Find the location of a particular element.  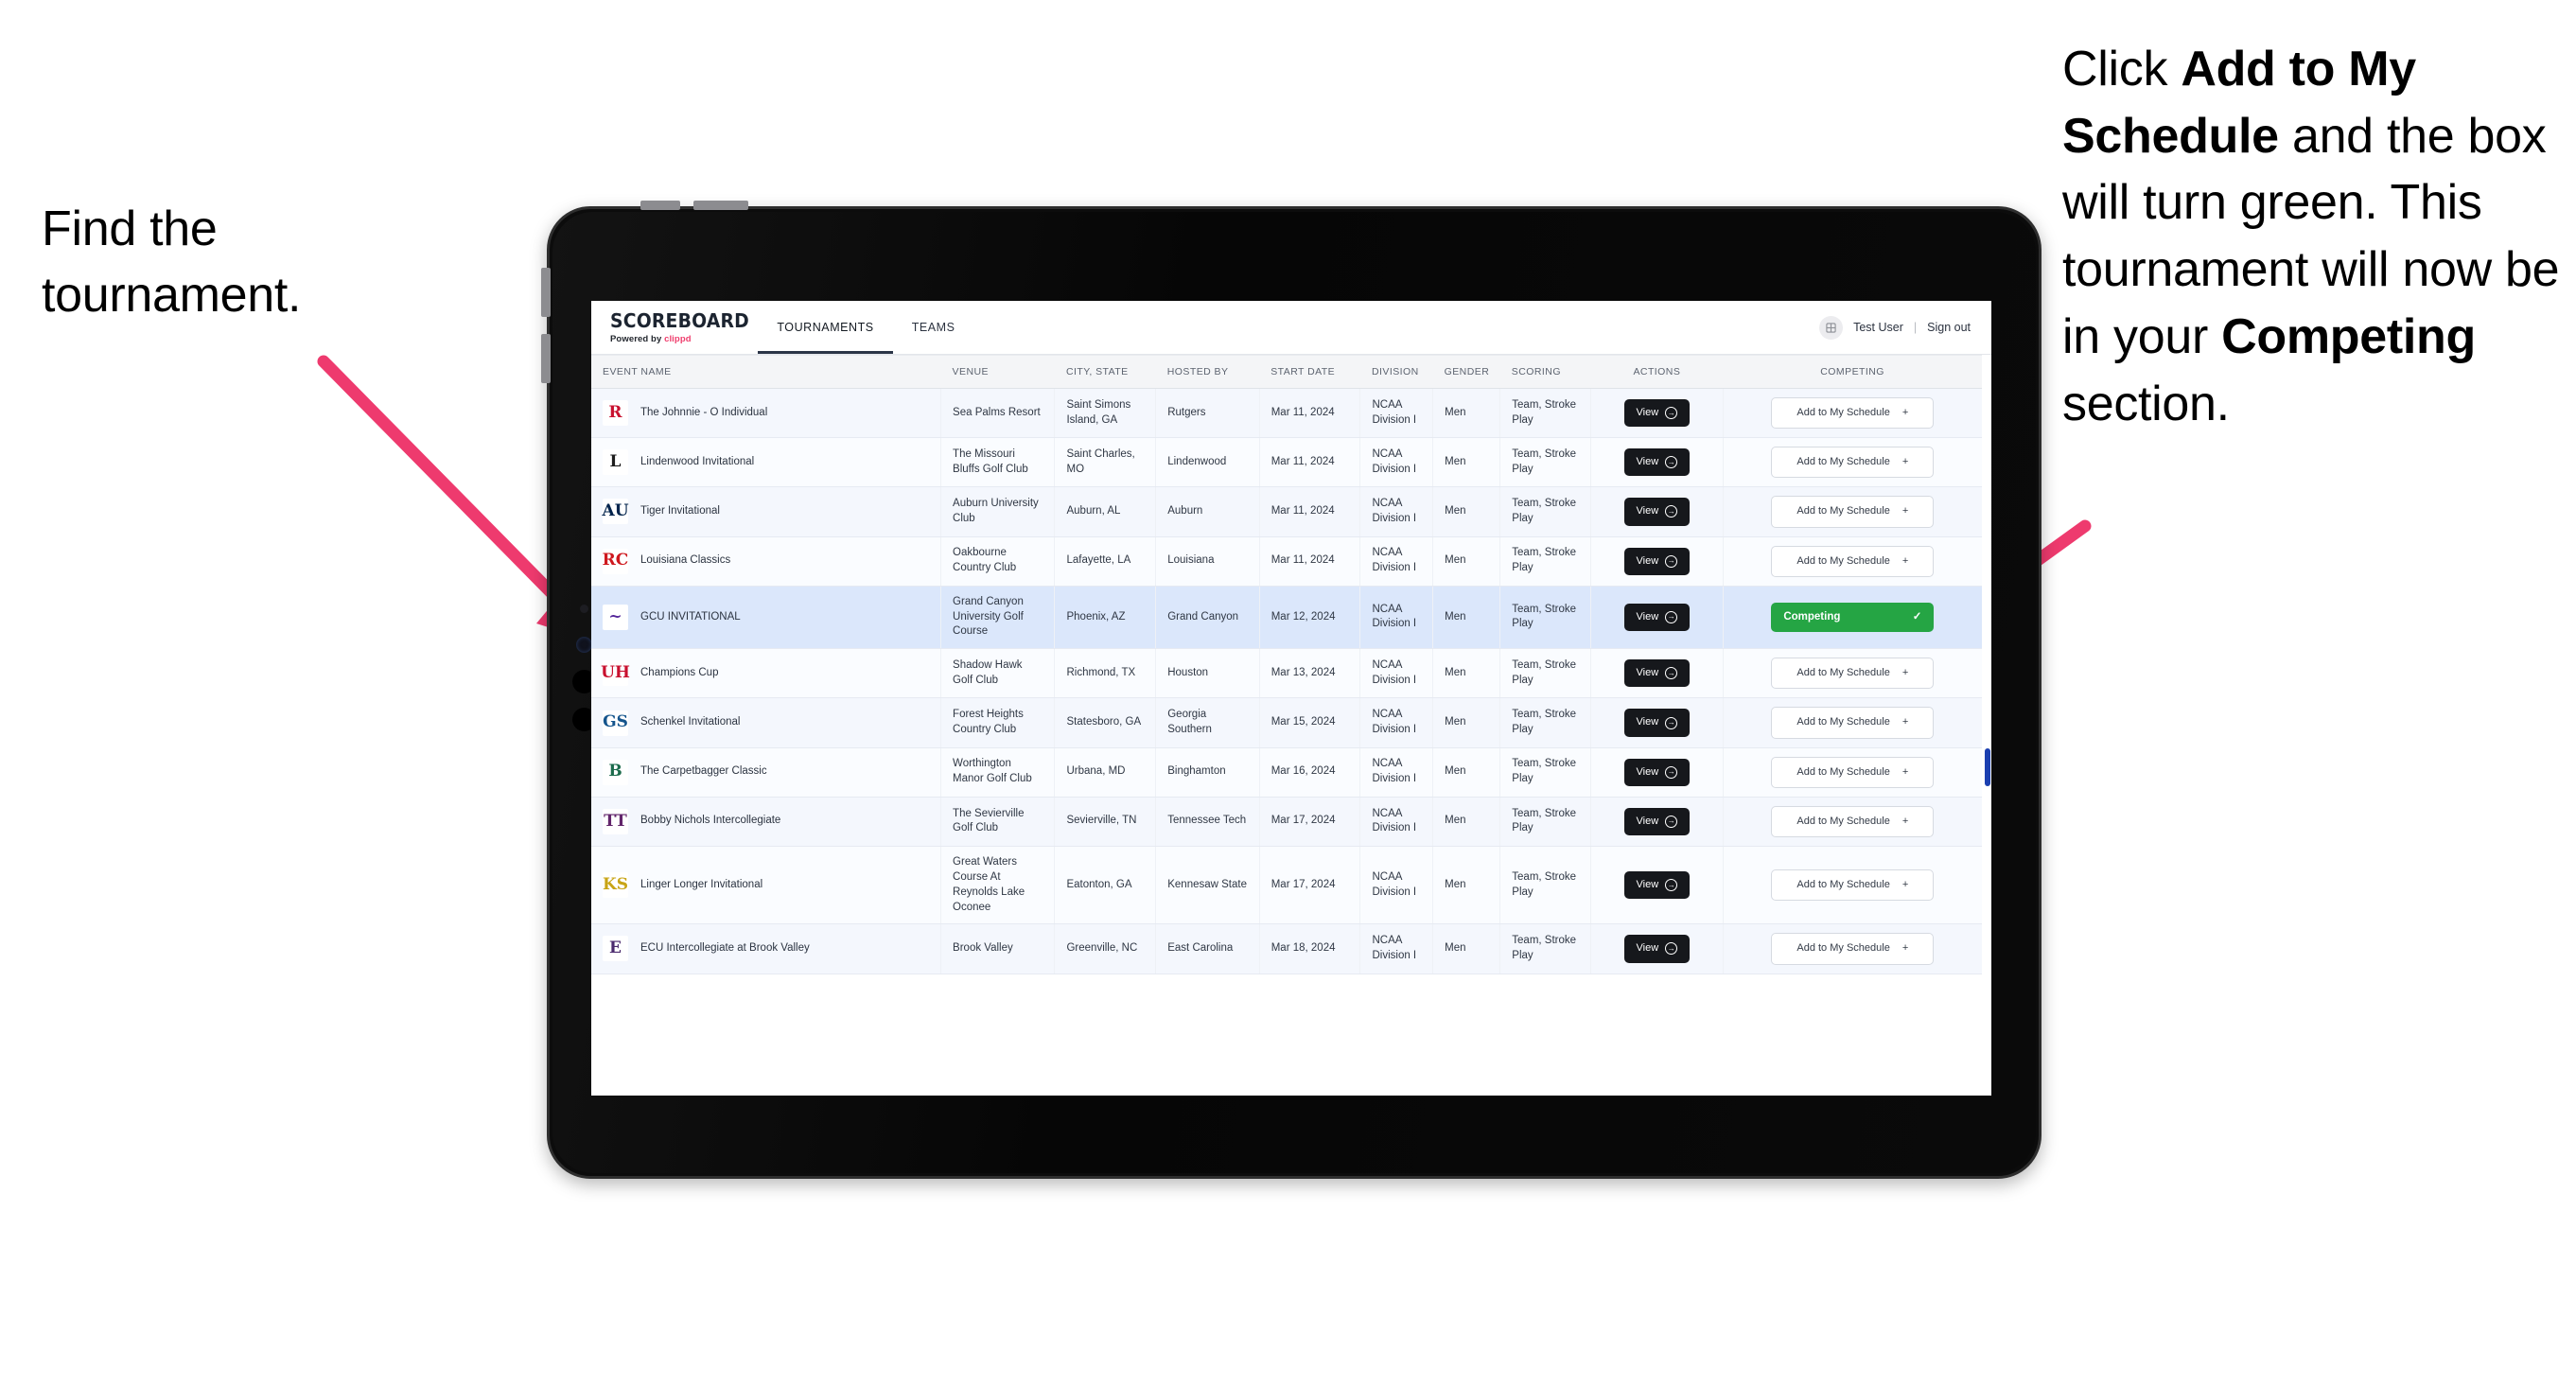

col-event-name: EVENT NAME is located at coordinates (766, 372).